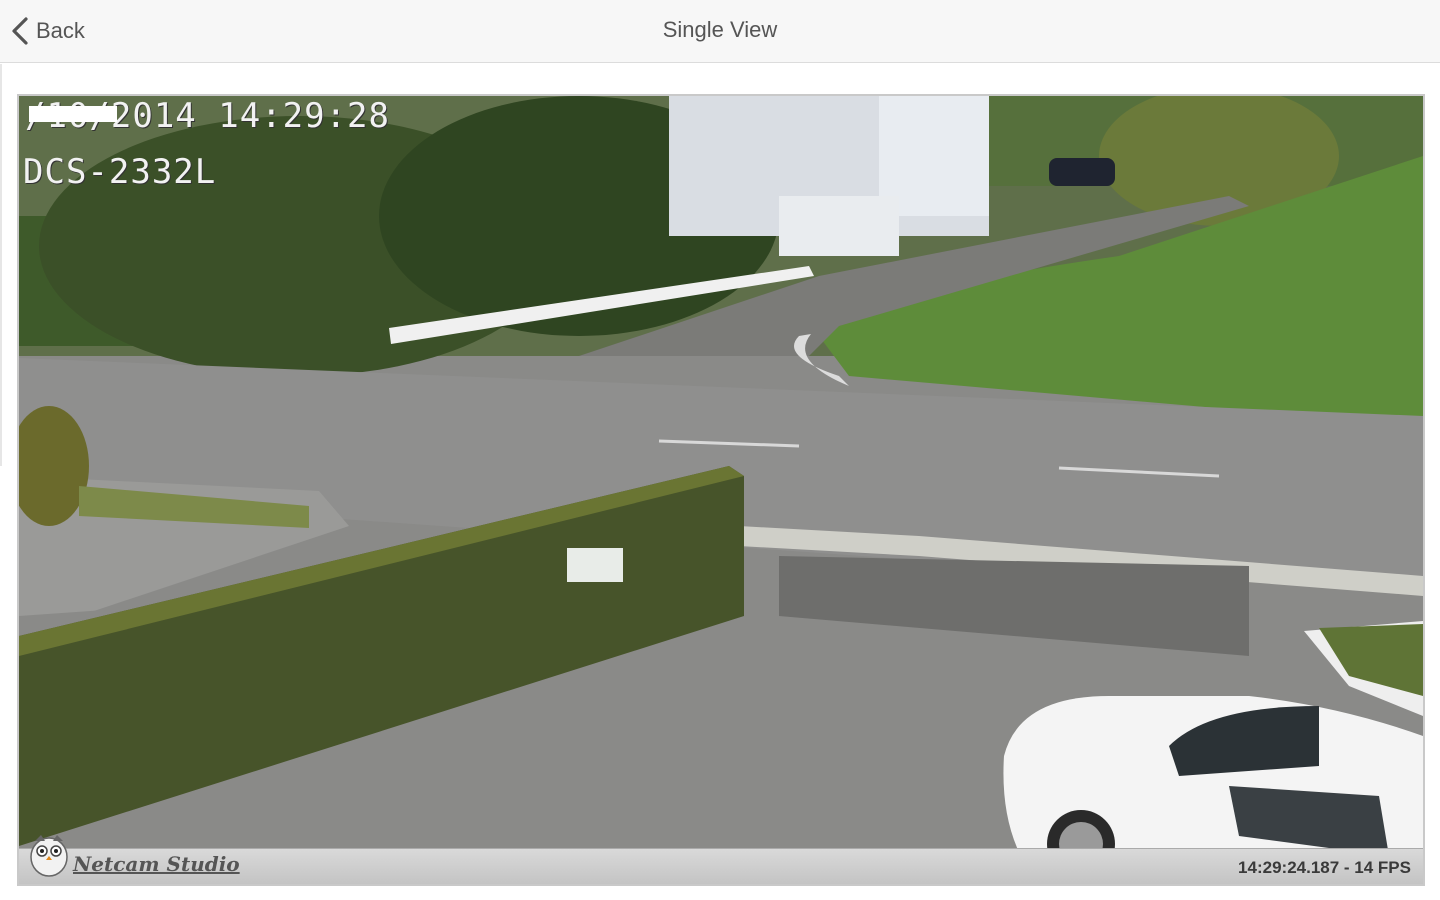 This screenshot has height=900, width=1440. I want to click on brand-name: Netcam Studio, so click(156, 864).